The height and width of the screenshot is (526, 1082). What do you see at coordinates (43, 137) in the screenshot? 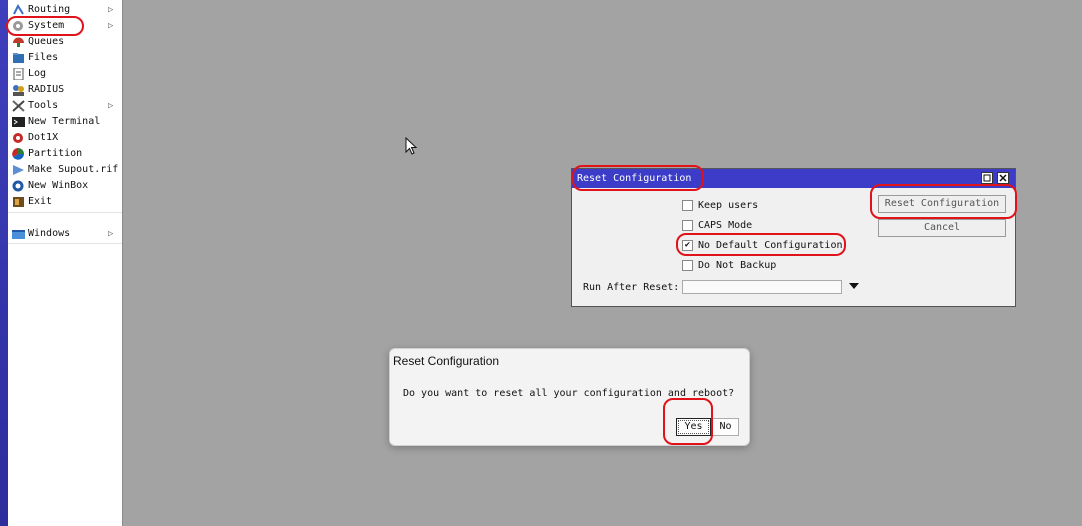
I see `sidebar-item-label: Dot1X` at bounding box center [43, 137].